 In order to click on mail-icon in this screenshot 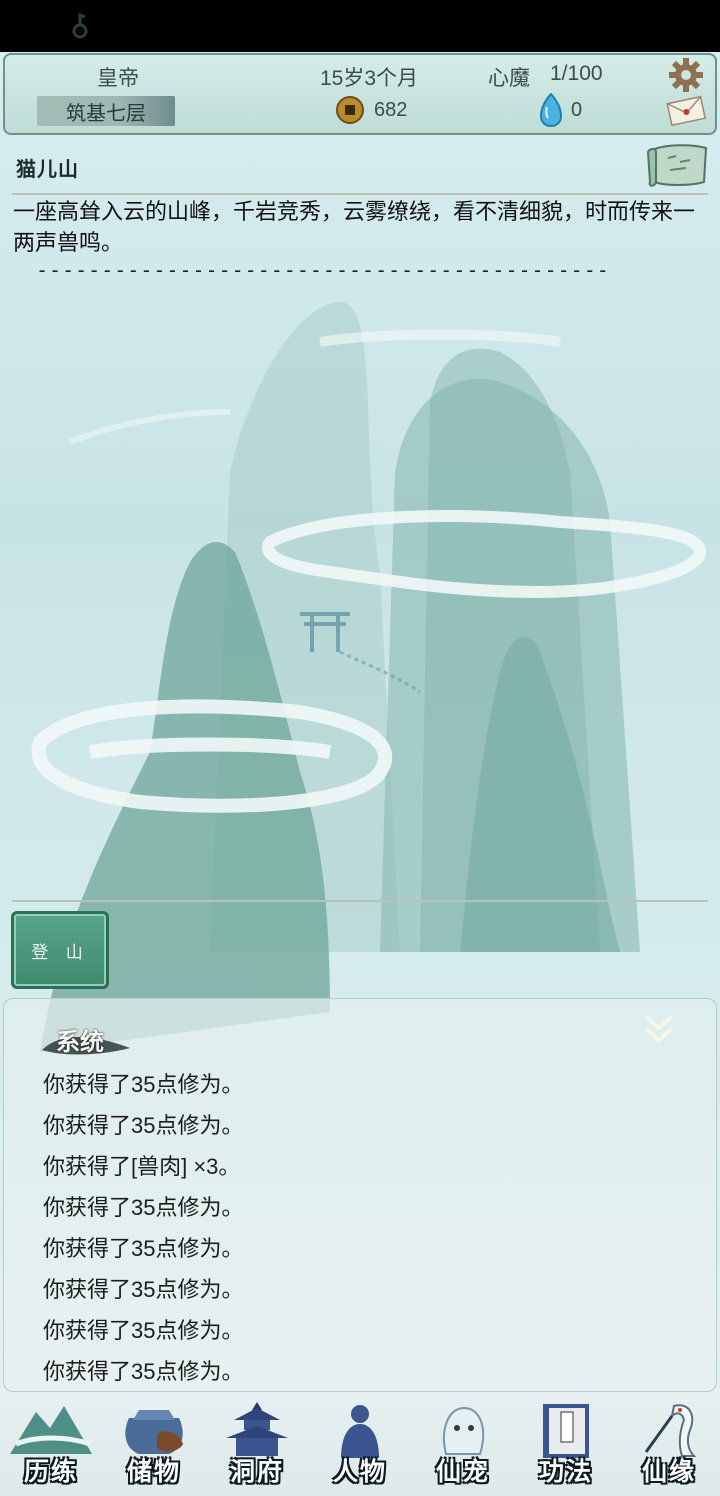, I will do `click(686, 110)`.